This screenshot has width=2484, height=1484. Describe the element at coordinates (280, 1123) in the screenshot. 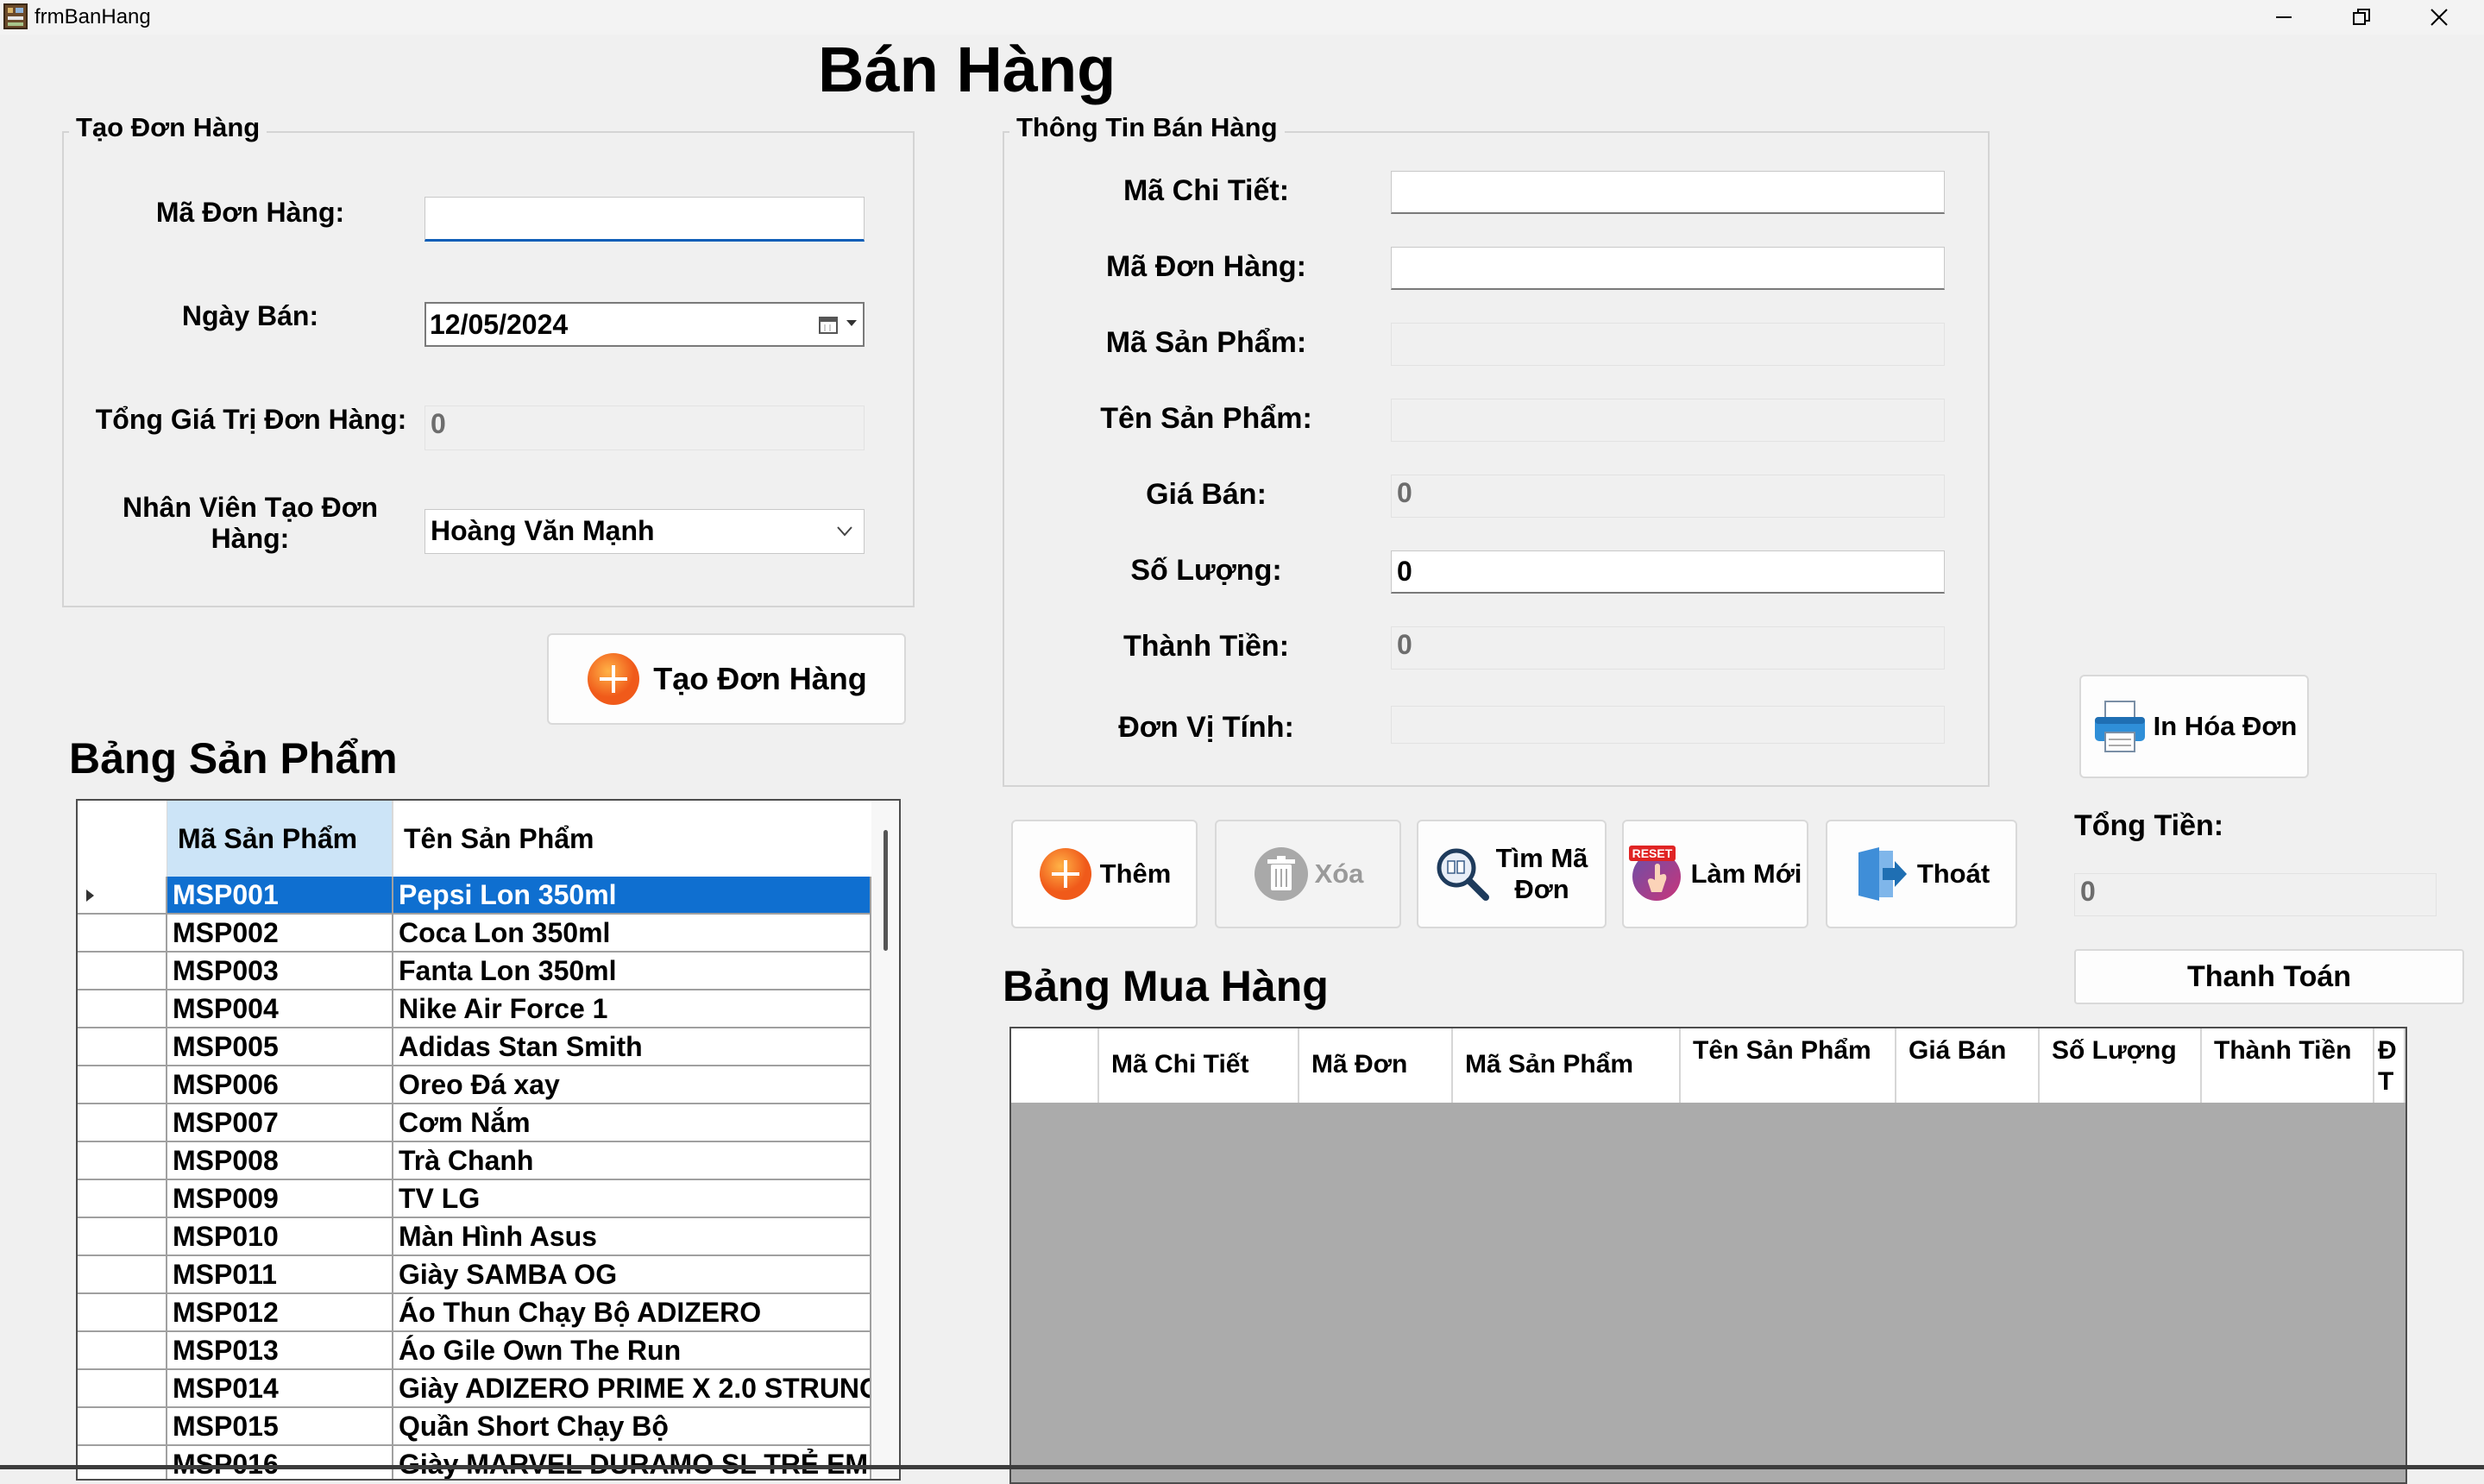

I see `product-id-cell: MSP007` at that location.